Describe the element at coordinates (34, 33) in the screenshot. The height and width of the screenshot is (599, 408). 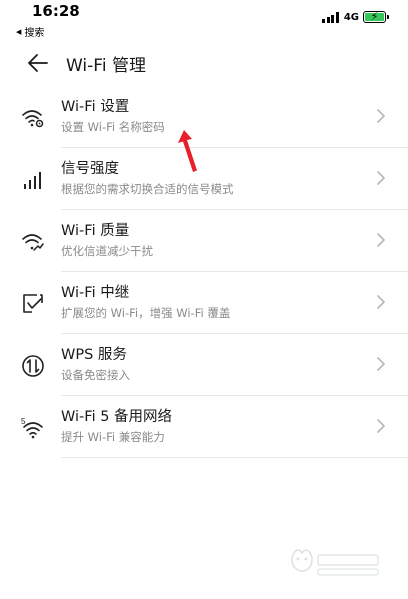
I see `back-to-search-label: 搜索` at that location.